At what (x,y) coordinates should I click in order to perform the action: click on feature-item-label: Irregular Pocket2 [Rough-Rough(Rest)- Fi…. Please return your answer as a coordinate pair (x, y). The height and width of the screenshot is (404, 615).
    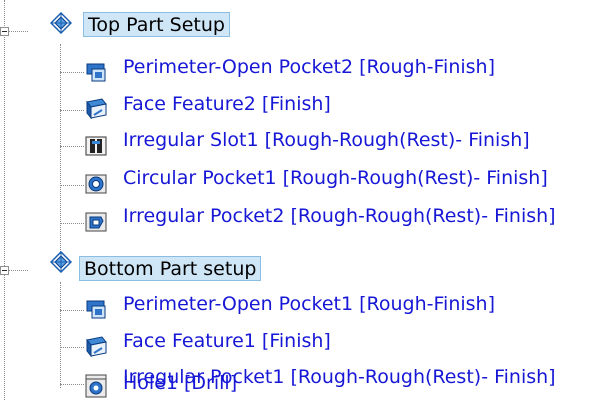
    Looking at the image, I should click on (339, 216).